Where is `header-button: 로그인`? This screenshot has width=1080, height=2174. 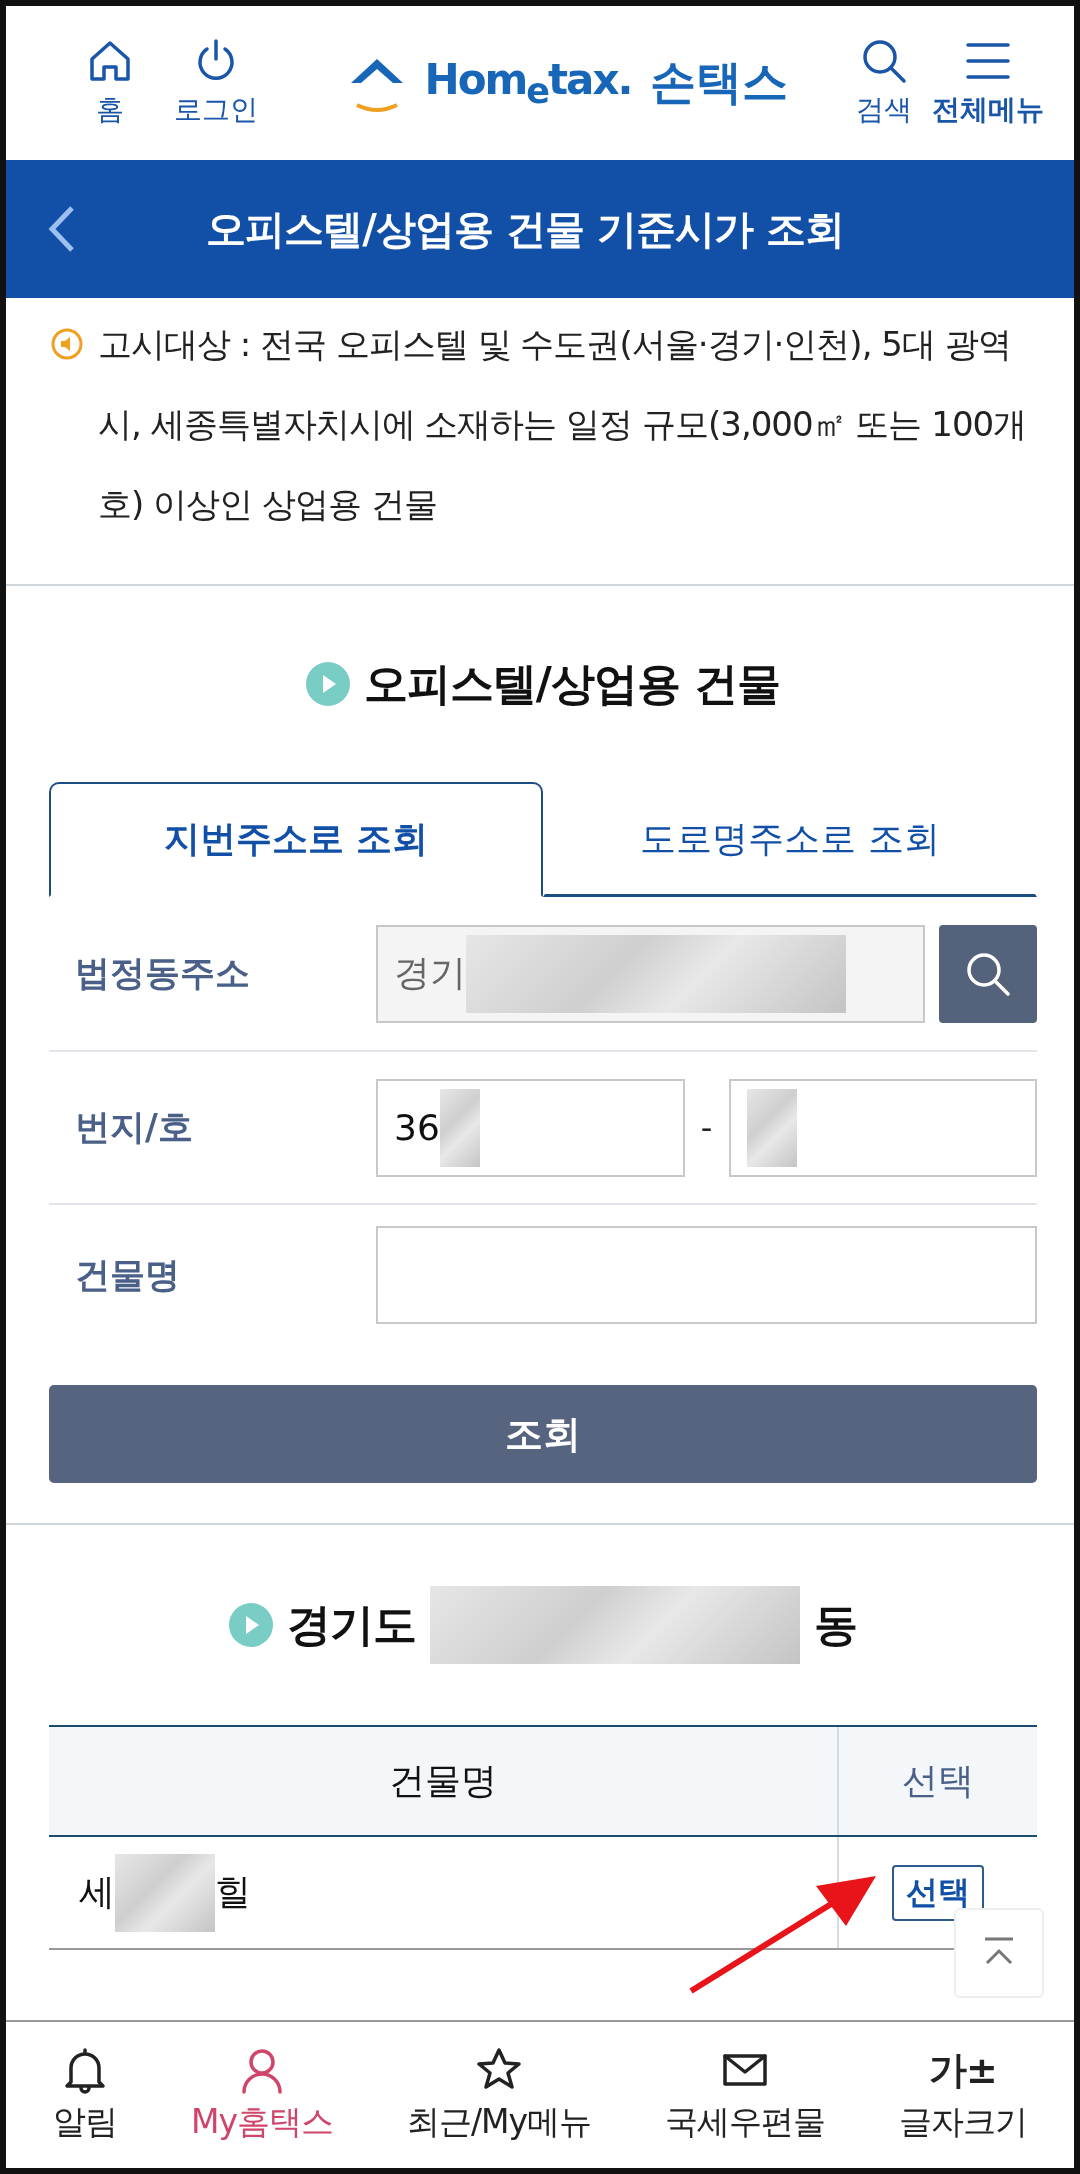 header-button: 로그인 is located at coordinates (216, 83).